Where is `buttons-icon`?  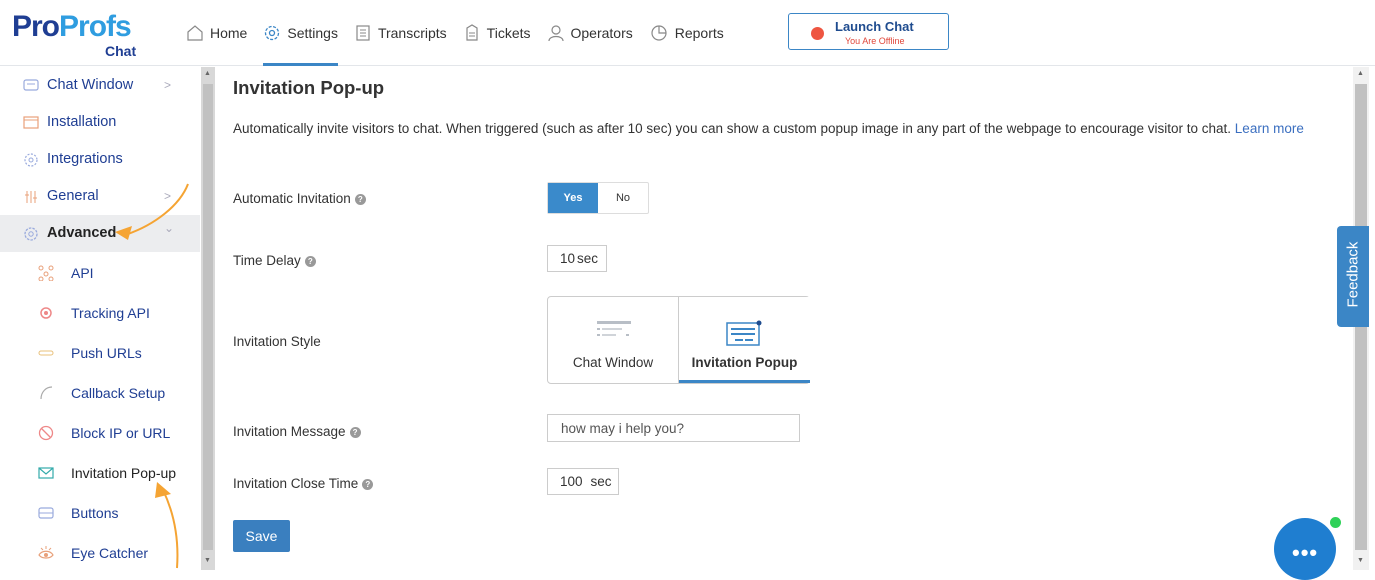
buttons-icon is located at coordinates (46, 513).